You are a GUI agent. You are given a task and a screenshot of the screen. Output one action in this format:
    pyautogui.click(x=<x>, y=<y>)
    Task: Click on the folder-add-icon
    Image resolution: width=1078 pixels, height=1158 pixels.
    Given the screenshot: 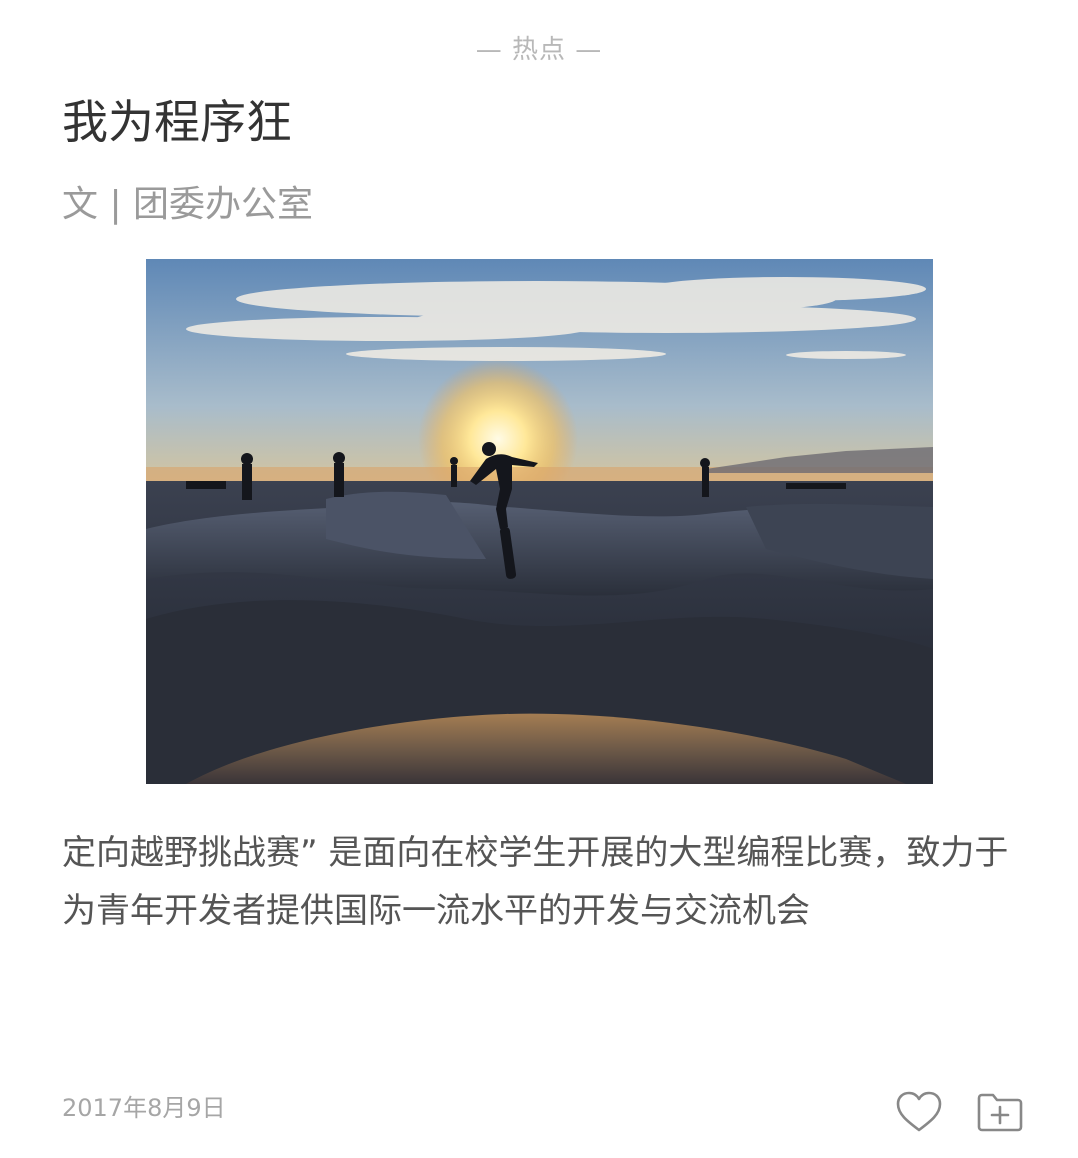 What is the action you would take?
    pyautogui.click(x=1000, y=1112)
    